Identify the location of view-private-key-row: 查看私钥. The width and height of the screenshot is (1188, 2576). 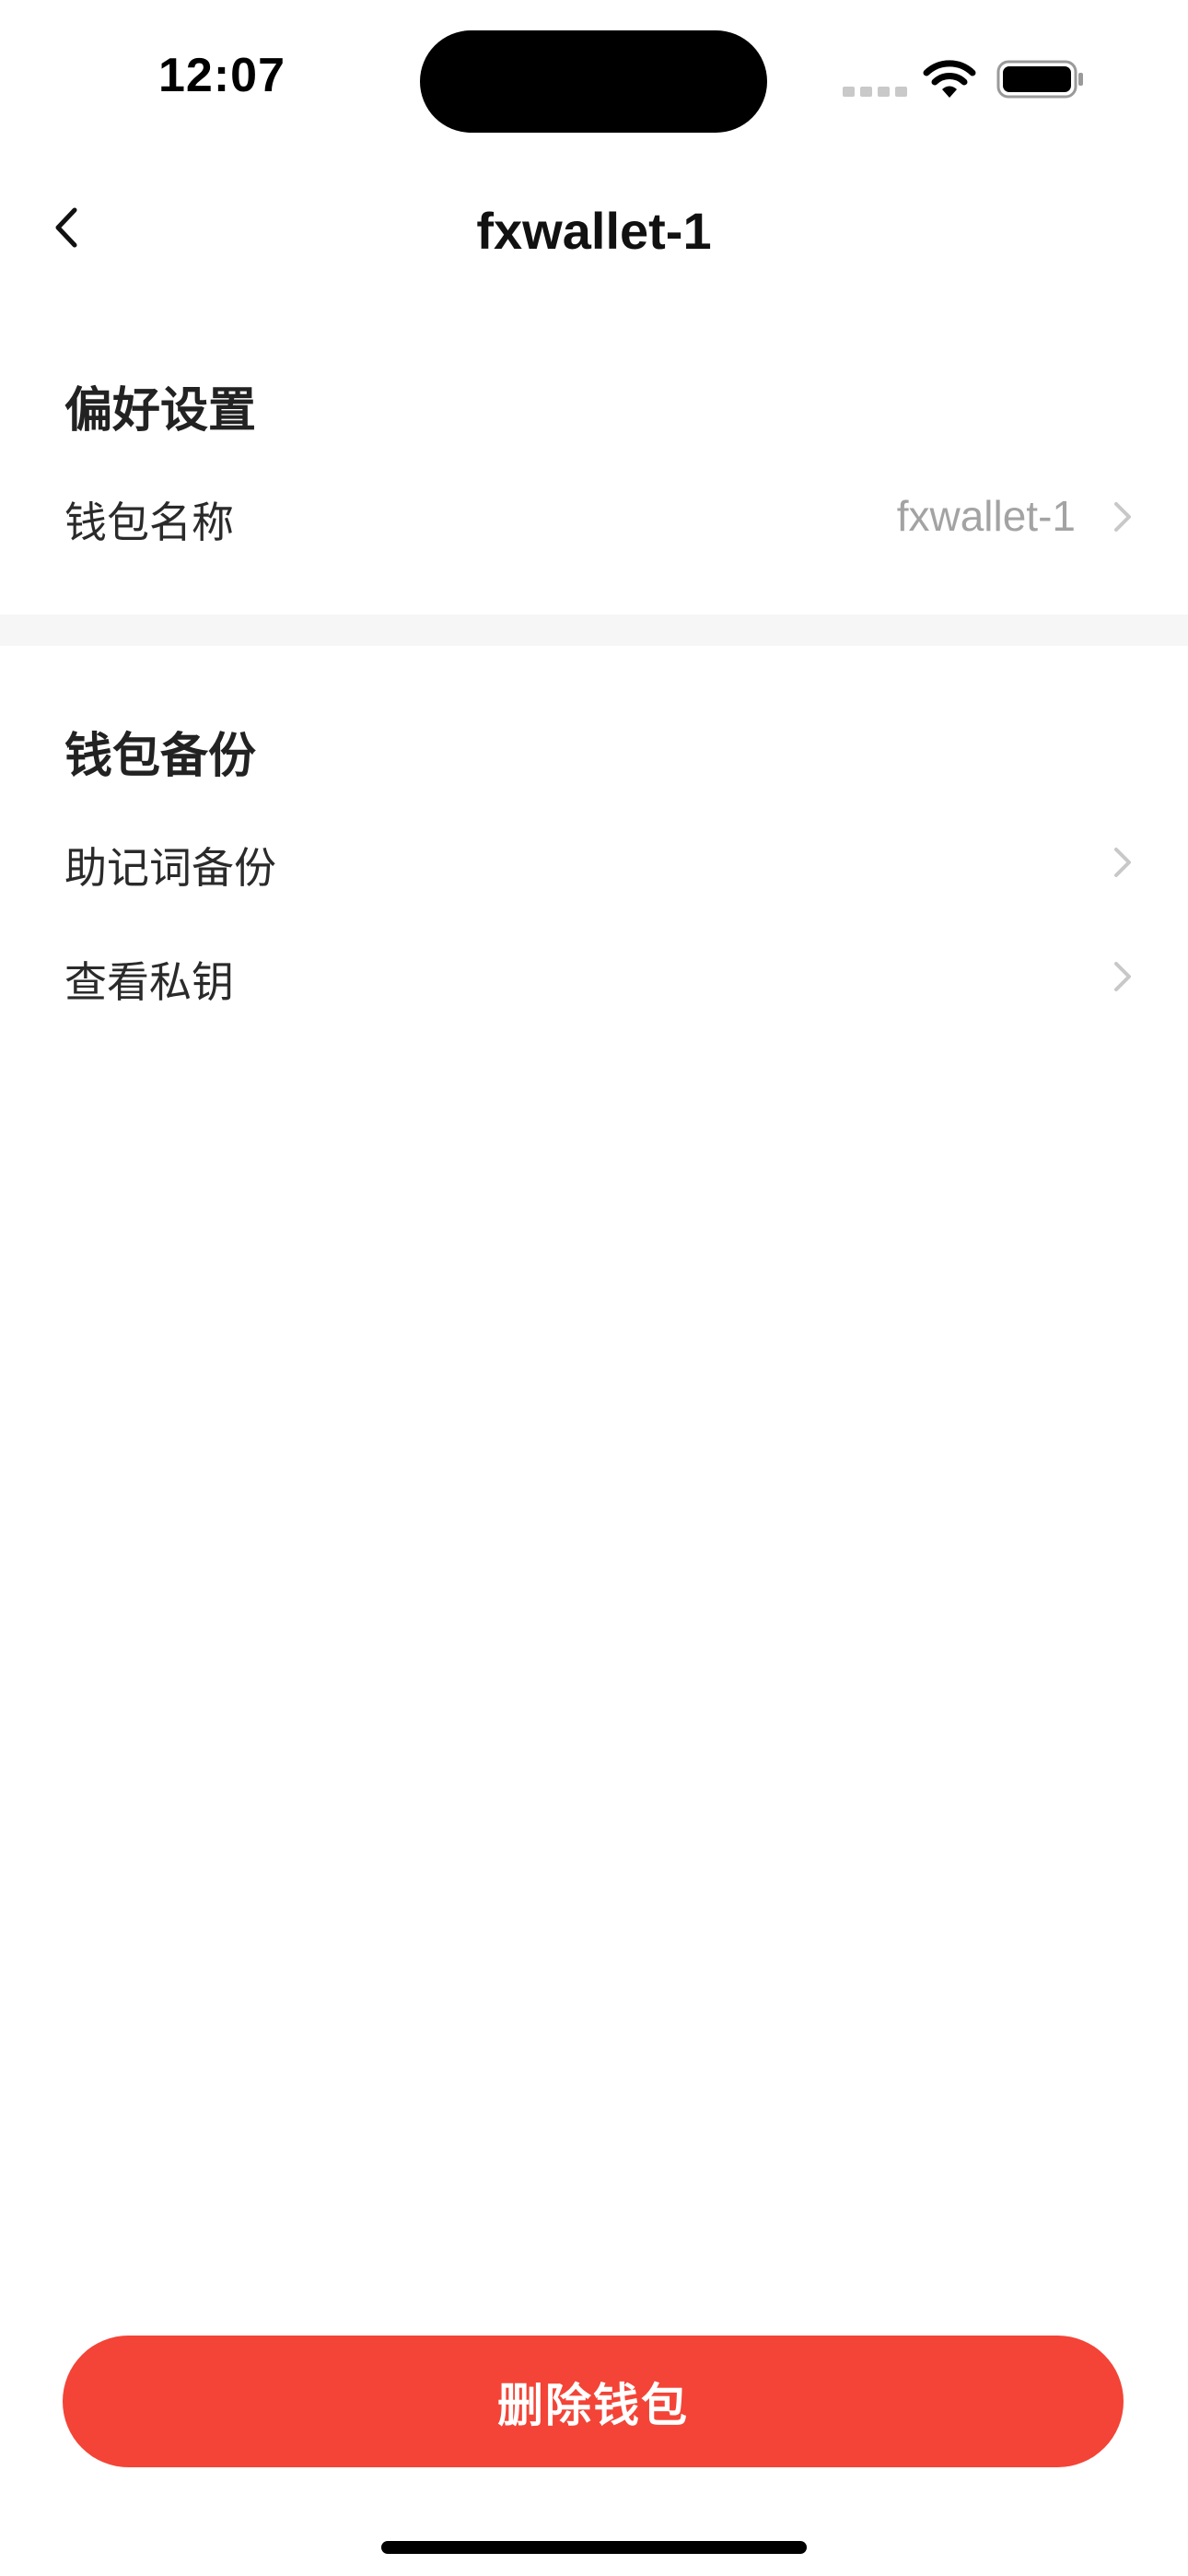
(594, 975).